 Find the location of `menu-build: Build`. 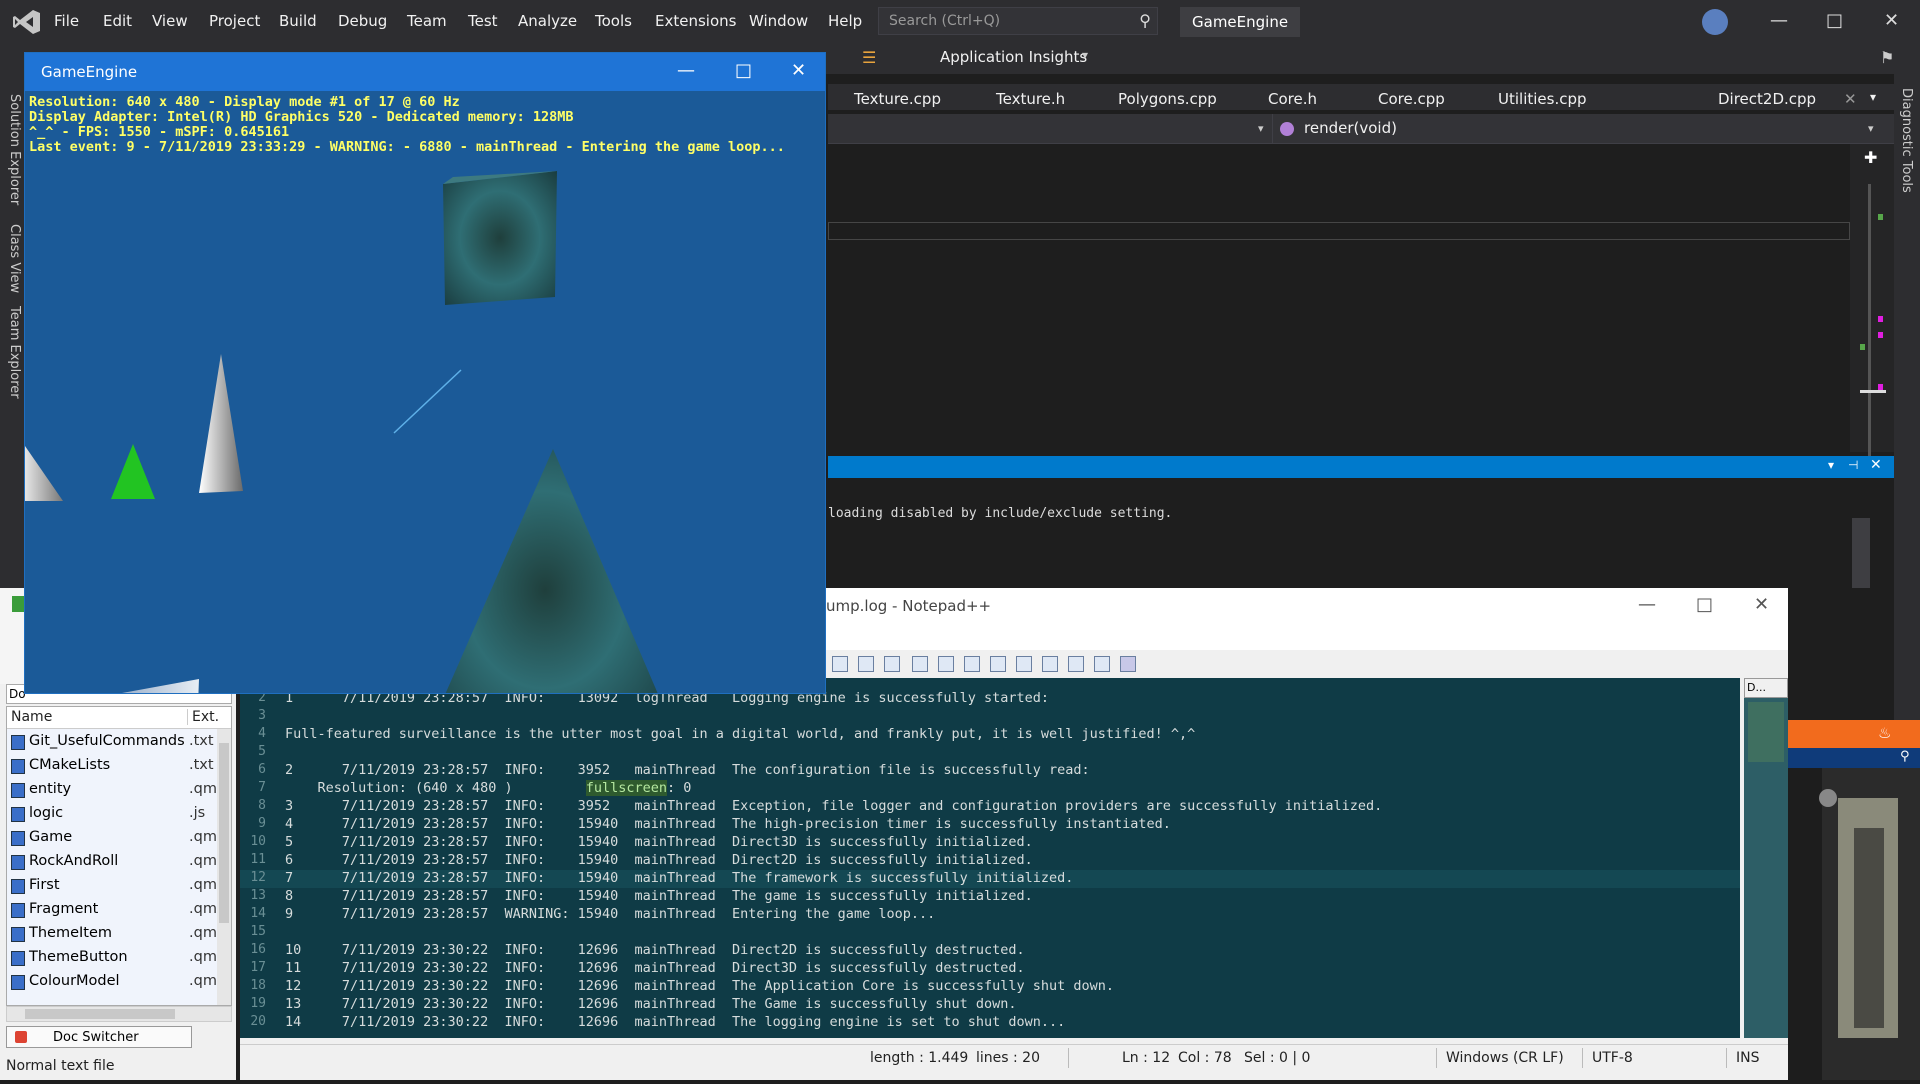

menu-build: Build is located at coordinates (298, 21).